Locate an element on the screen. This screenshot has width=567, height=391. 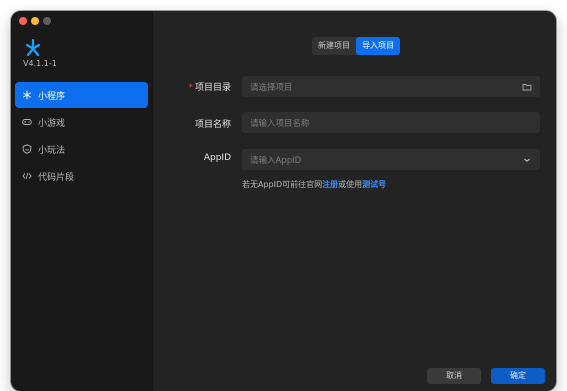
appid-select: 请输入AppID is located at coordinates (391, 159).